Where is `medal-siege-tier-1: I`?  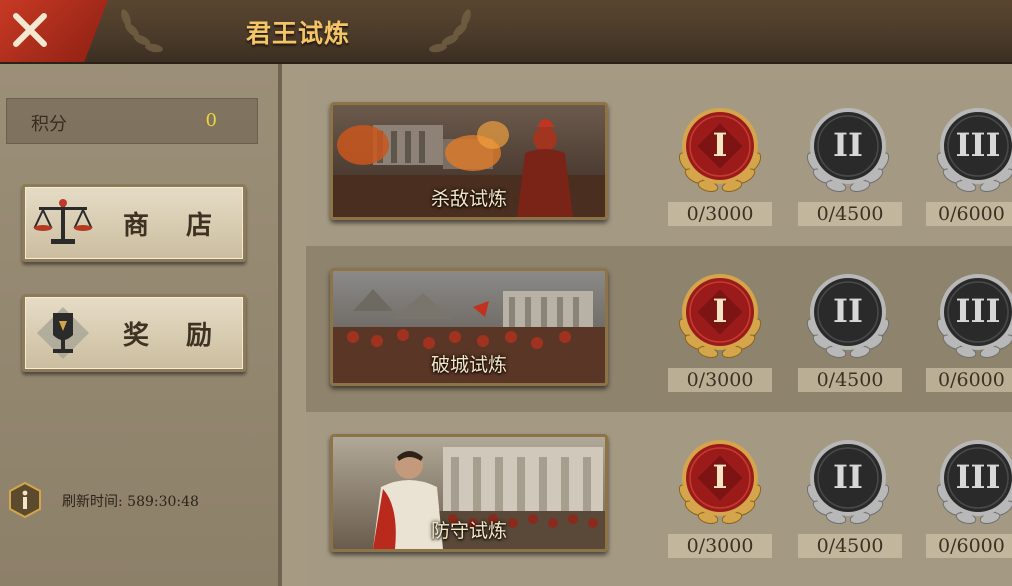 medal-siege-tier-1: I is located at coordinates (720, 317).